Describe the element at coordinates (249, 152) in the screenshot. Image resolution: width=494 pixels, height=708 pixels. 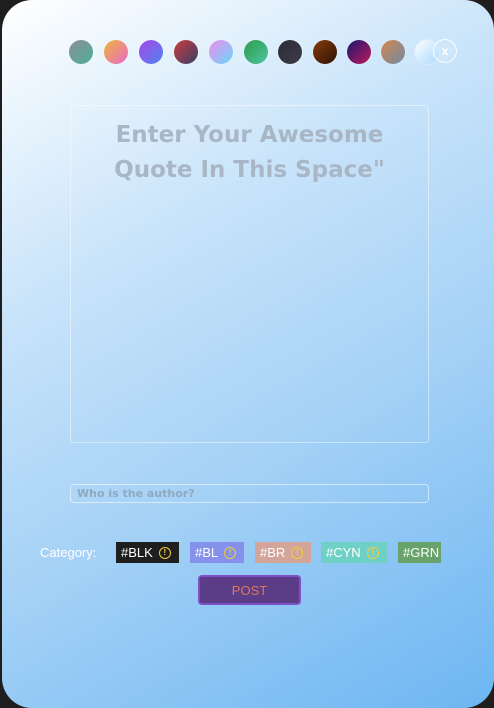
I see `quote-placeholder: Enter Your Awesome Quote In This Space"` at that location.